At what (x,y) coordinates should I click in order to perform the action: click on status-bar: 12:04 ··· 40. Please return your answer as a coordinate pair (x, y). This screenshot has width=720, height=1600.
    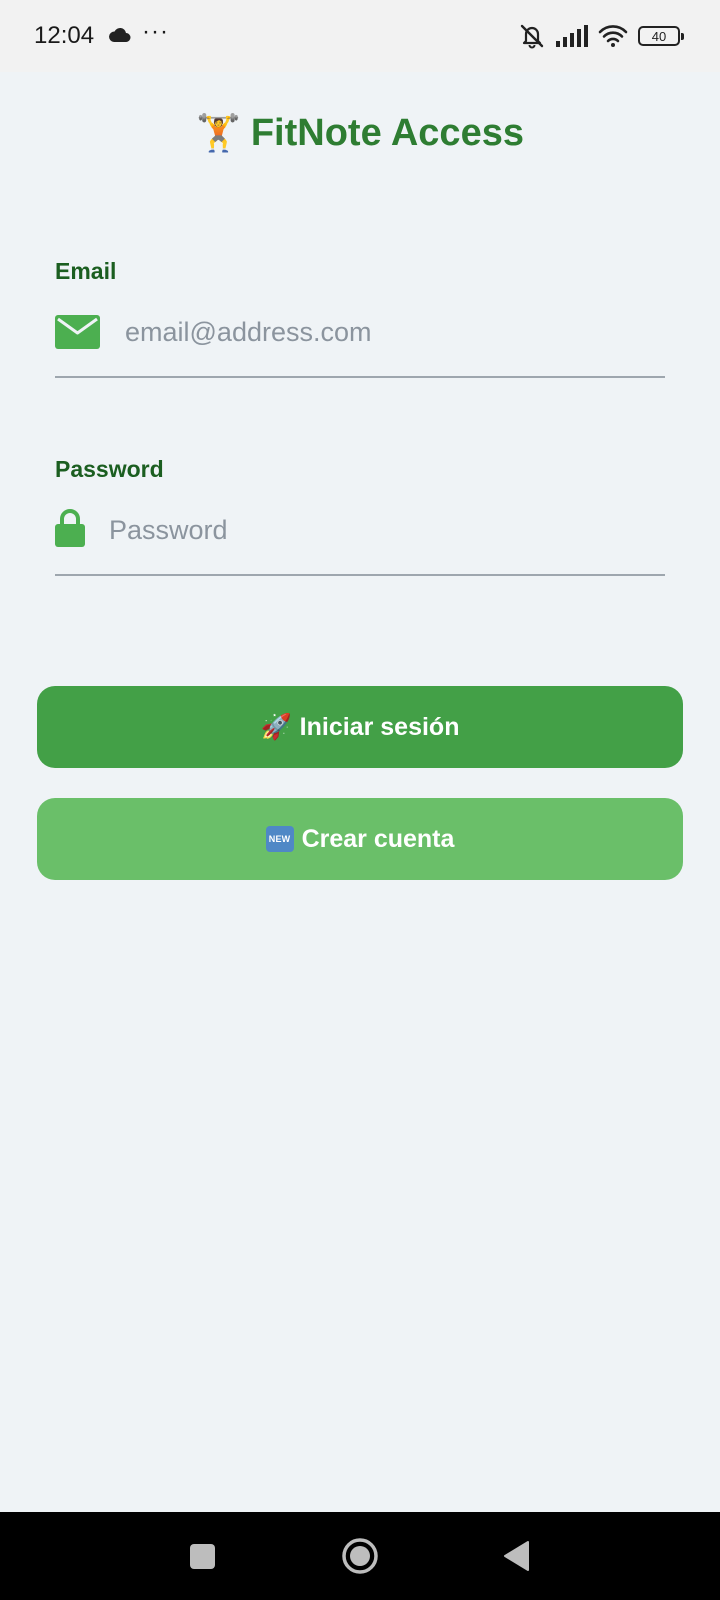
    Looking at the image, I should click on (360, 36).